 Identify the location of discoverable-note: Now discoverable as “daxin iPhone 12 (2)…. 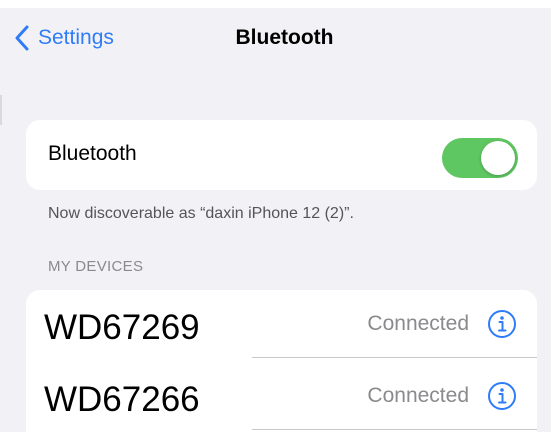
(201, 213).